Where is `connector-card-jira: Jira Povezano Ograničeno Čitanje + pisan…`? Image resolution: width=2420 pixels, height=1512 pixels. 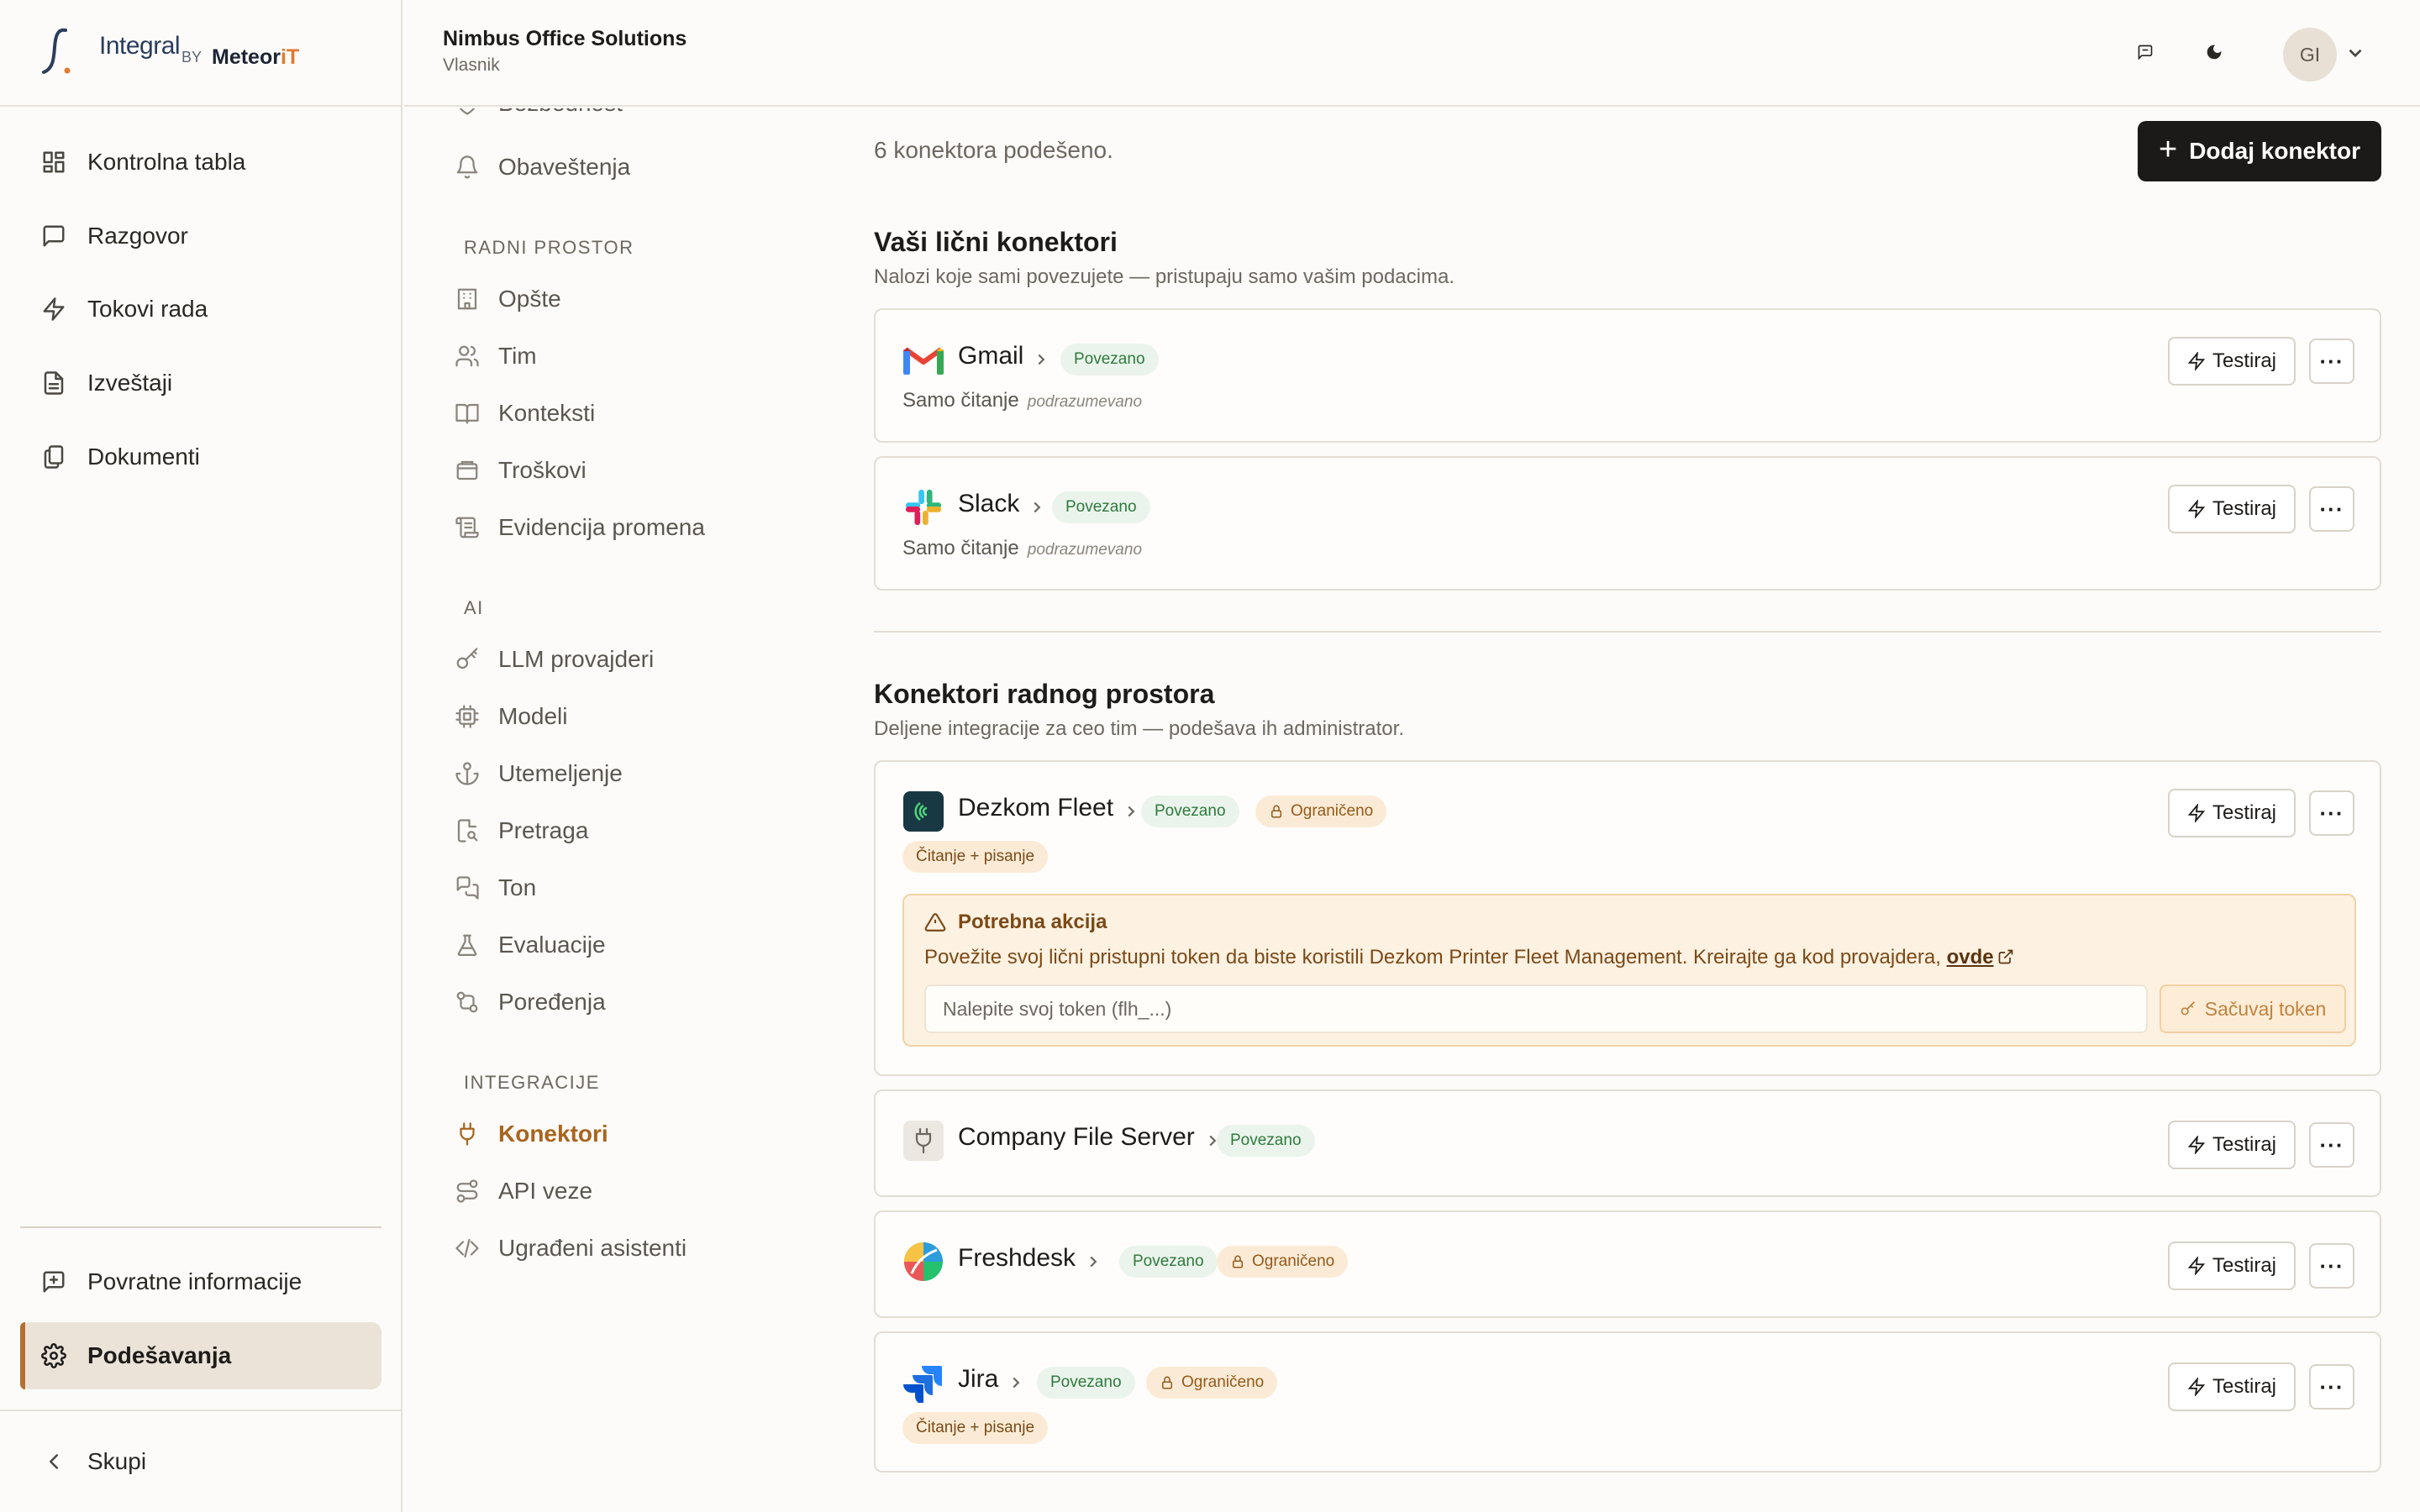
connector-card-jira: Jira Povezano Ograničeno Čitanje + pisan… is located at coordinates (1627, 1402).